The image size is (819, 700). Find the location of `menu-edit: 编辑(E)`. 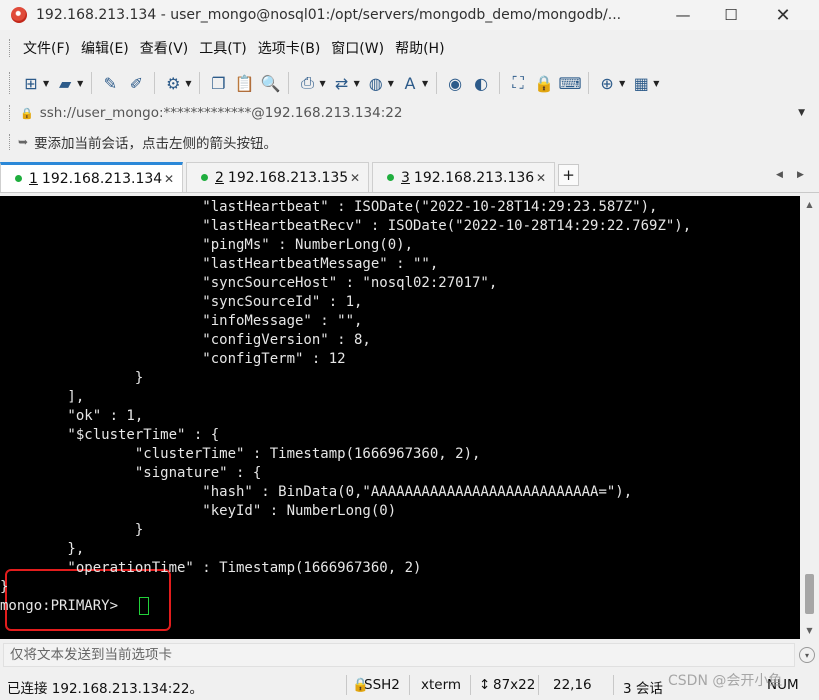

menu-edit: 编辑(E) is located at coordinates (105, 48).